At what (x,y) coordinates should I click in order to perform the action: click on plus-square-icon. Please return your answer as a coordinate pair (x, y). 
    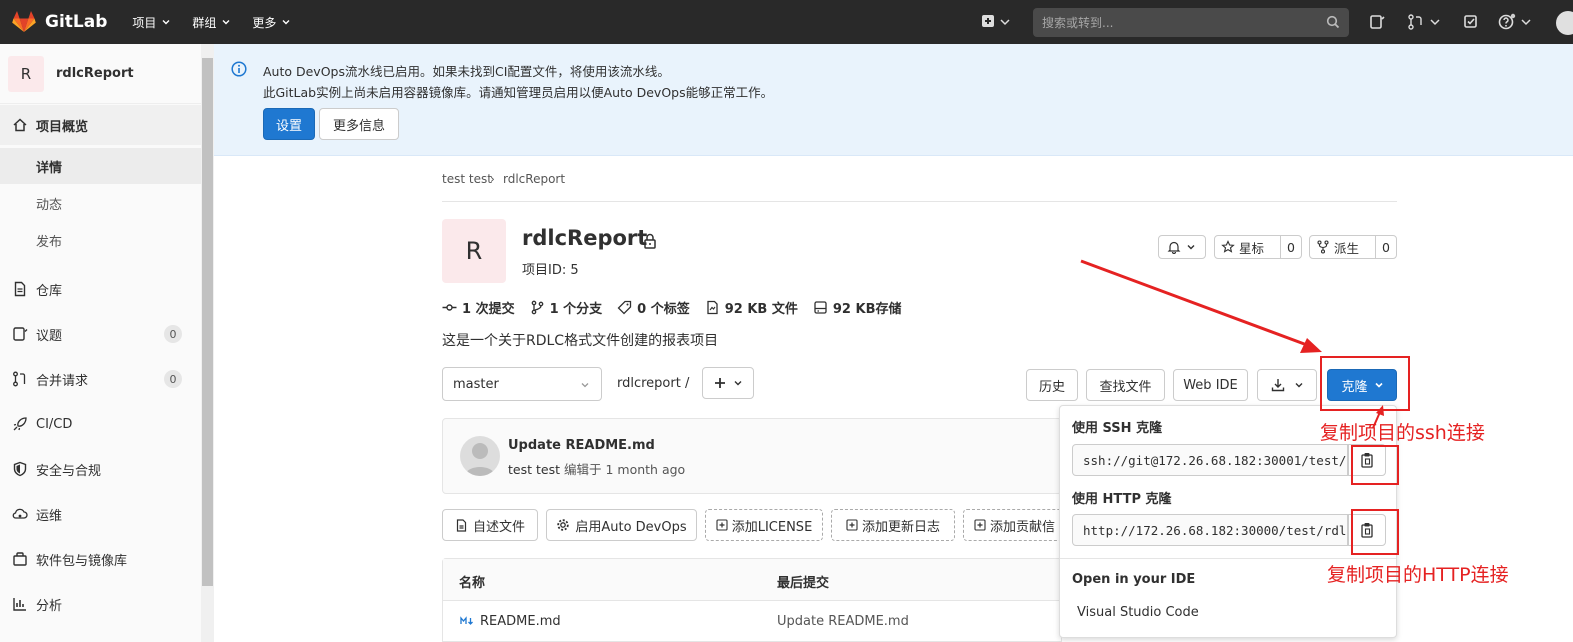
    Looking at the image, I should click on (852, 525).